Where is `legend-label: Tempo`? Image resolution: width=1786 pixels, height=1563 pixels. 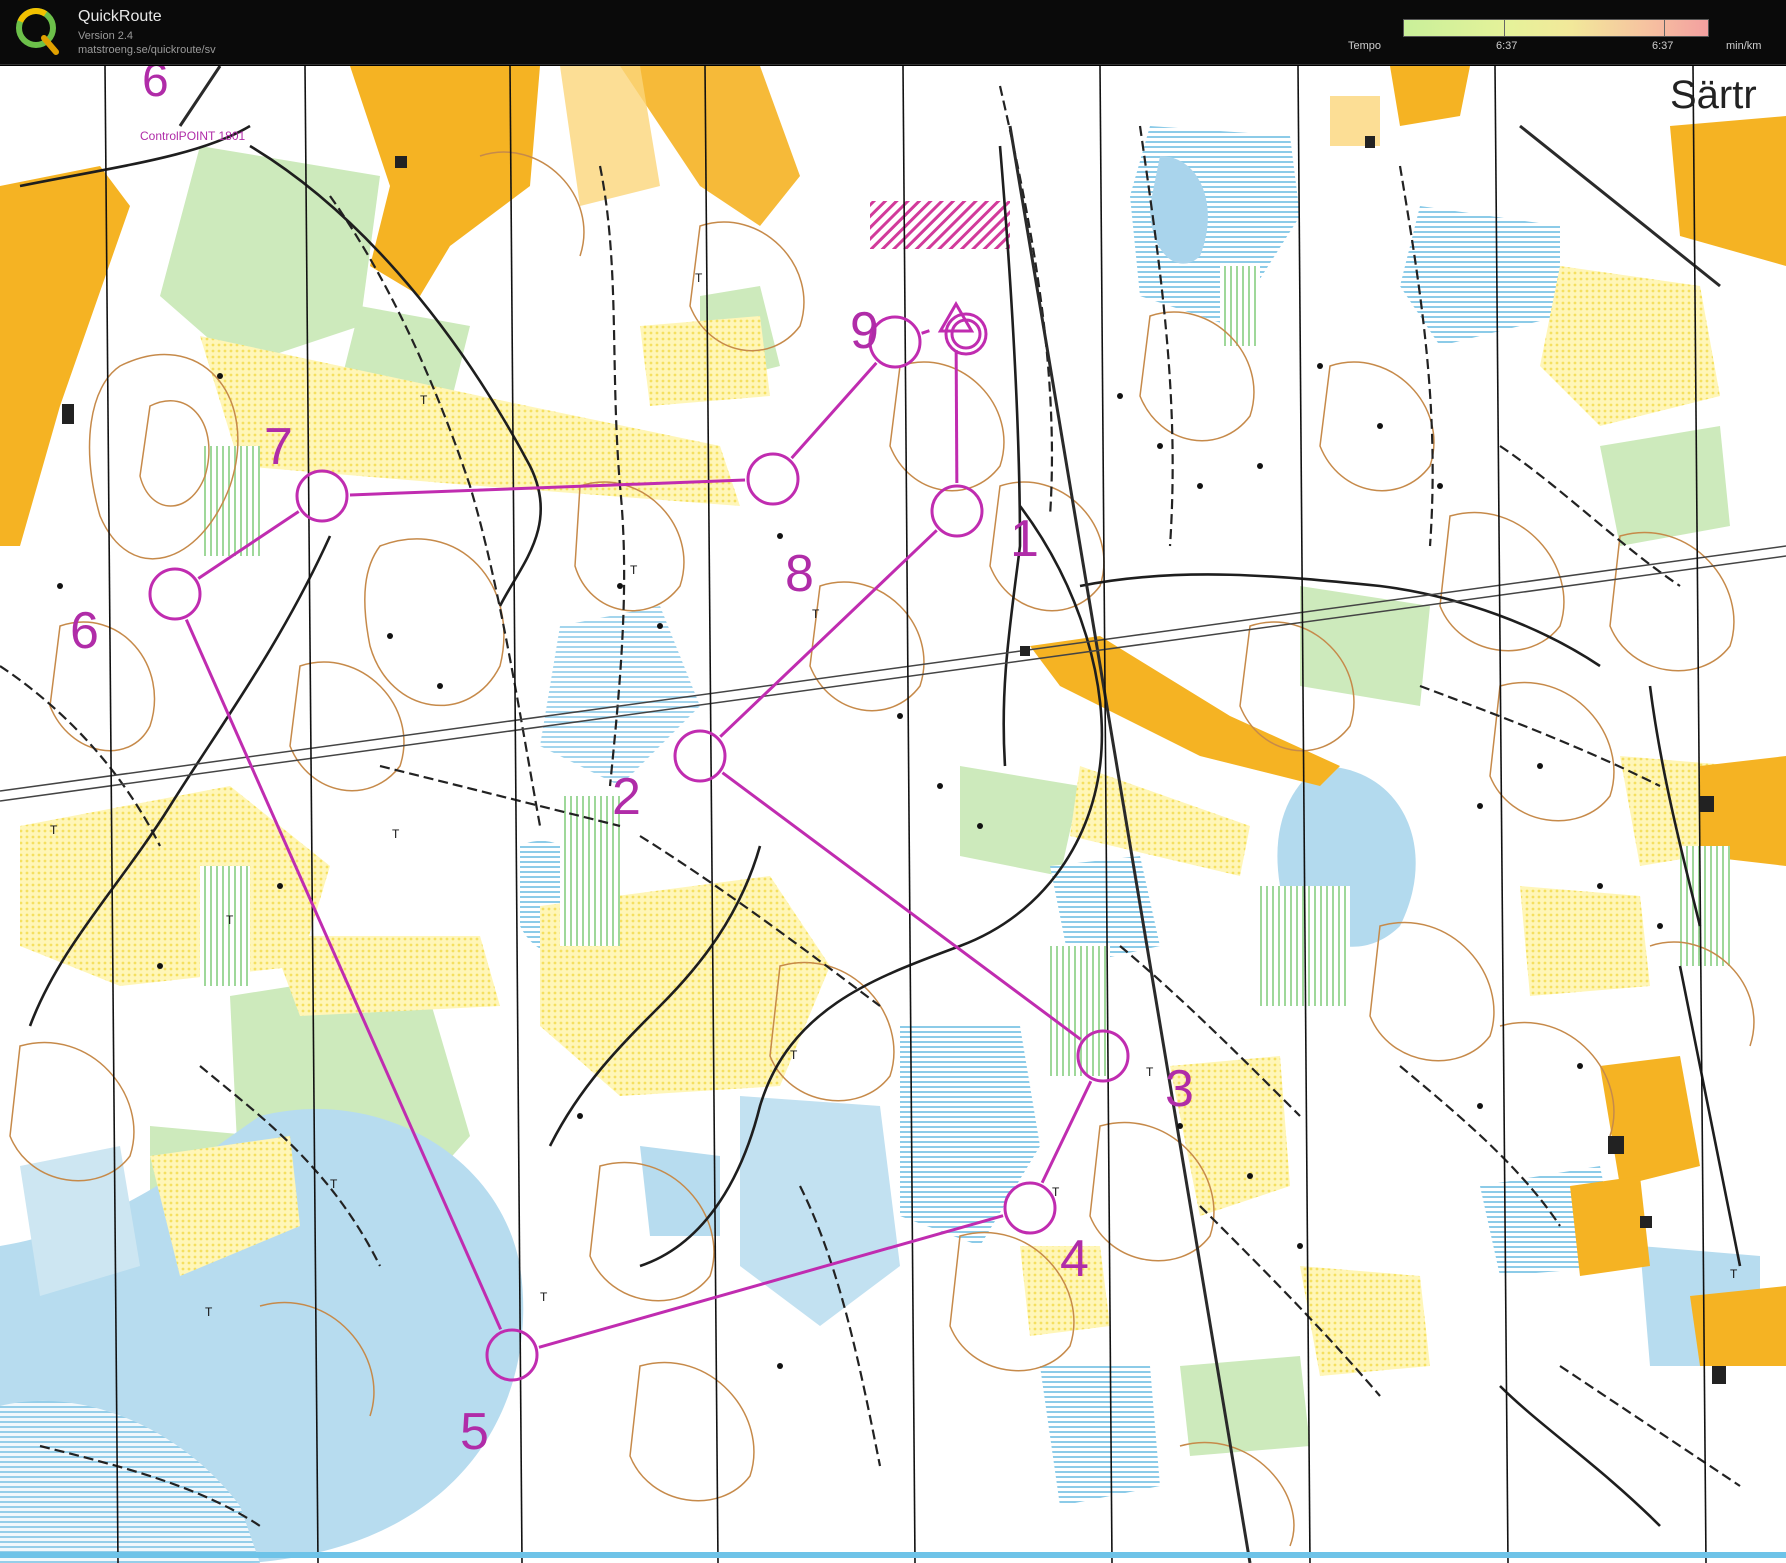 legend-label: Tempo is located at coordinates (1365, 46).